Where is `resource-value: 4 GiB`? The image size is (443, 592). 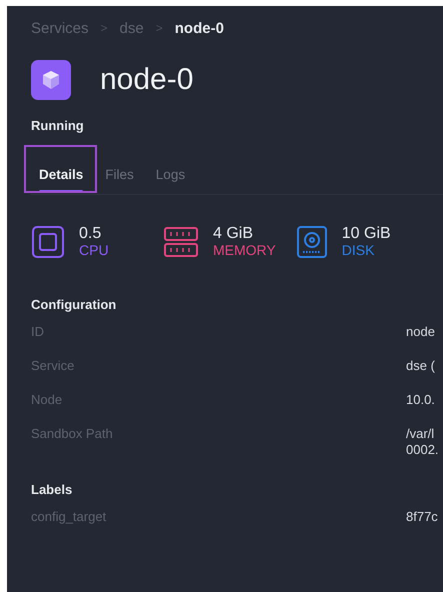 resource-value: 4 GiB is located at coordinates (233, 234).